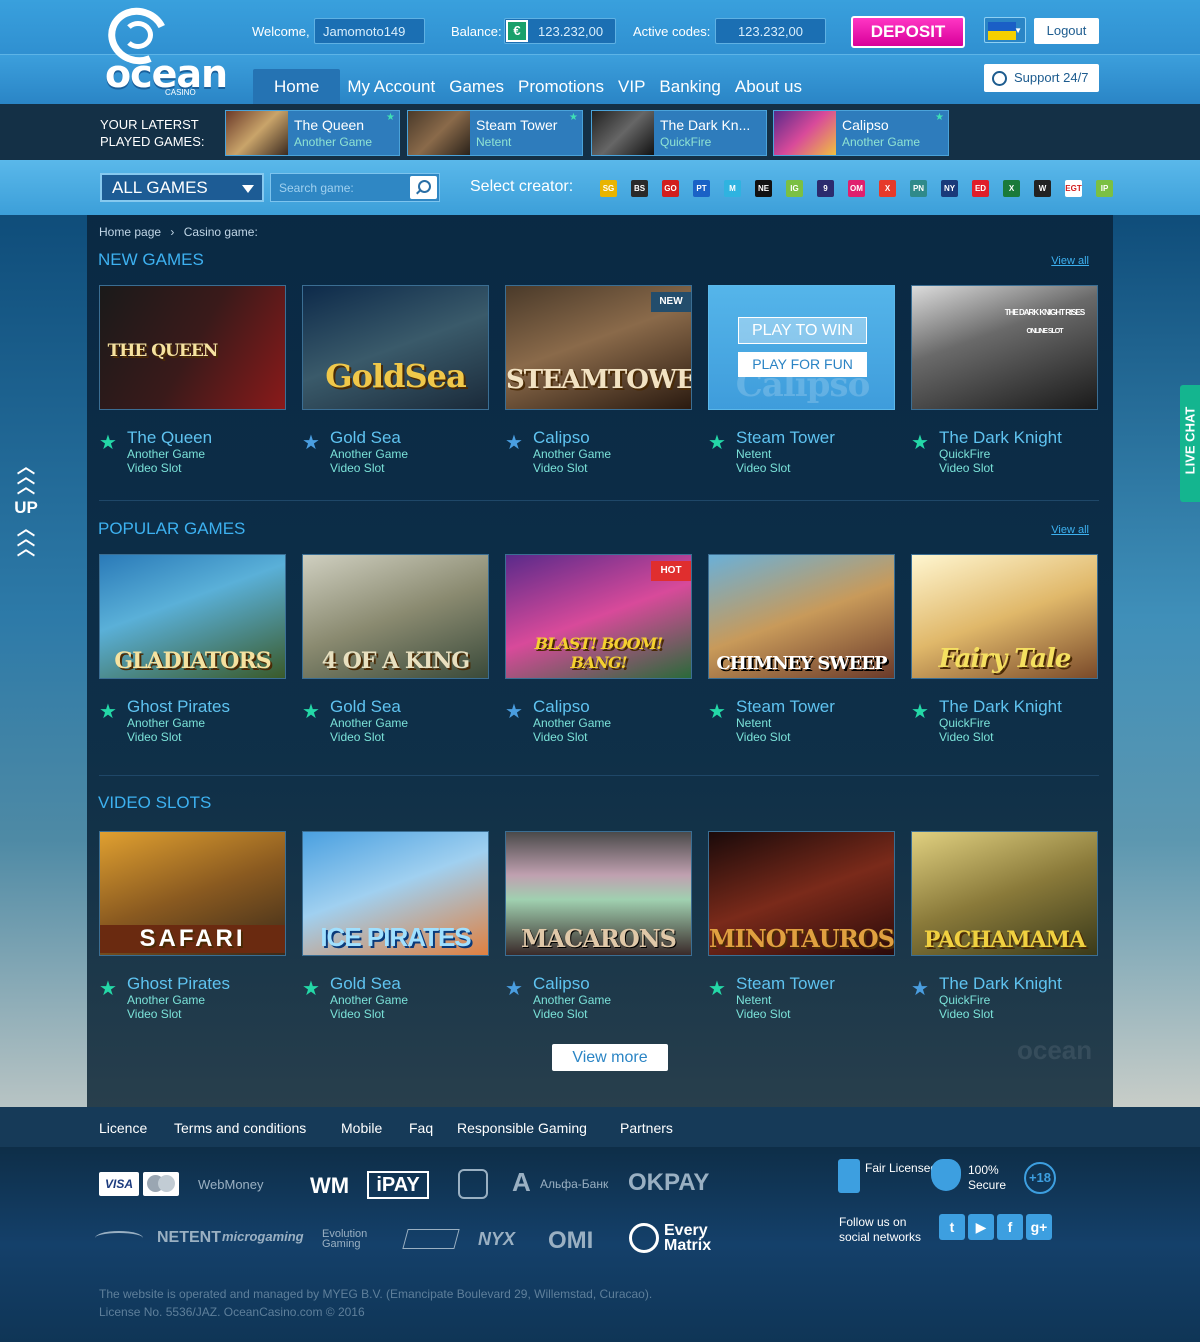  I want to click on scroll-up-button: ︿ ︿ ︿ UP ︿ ︿ ︿, so click(26, 508).